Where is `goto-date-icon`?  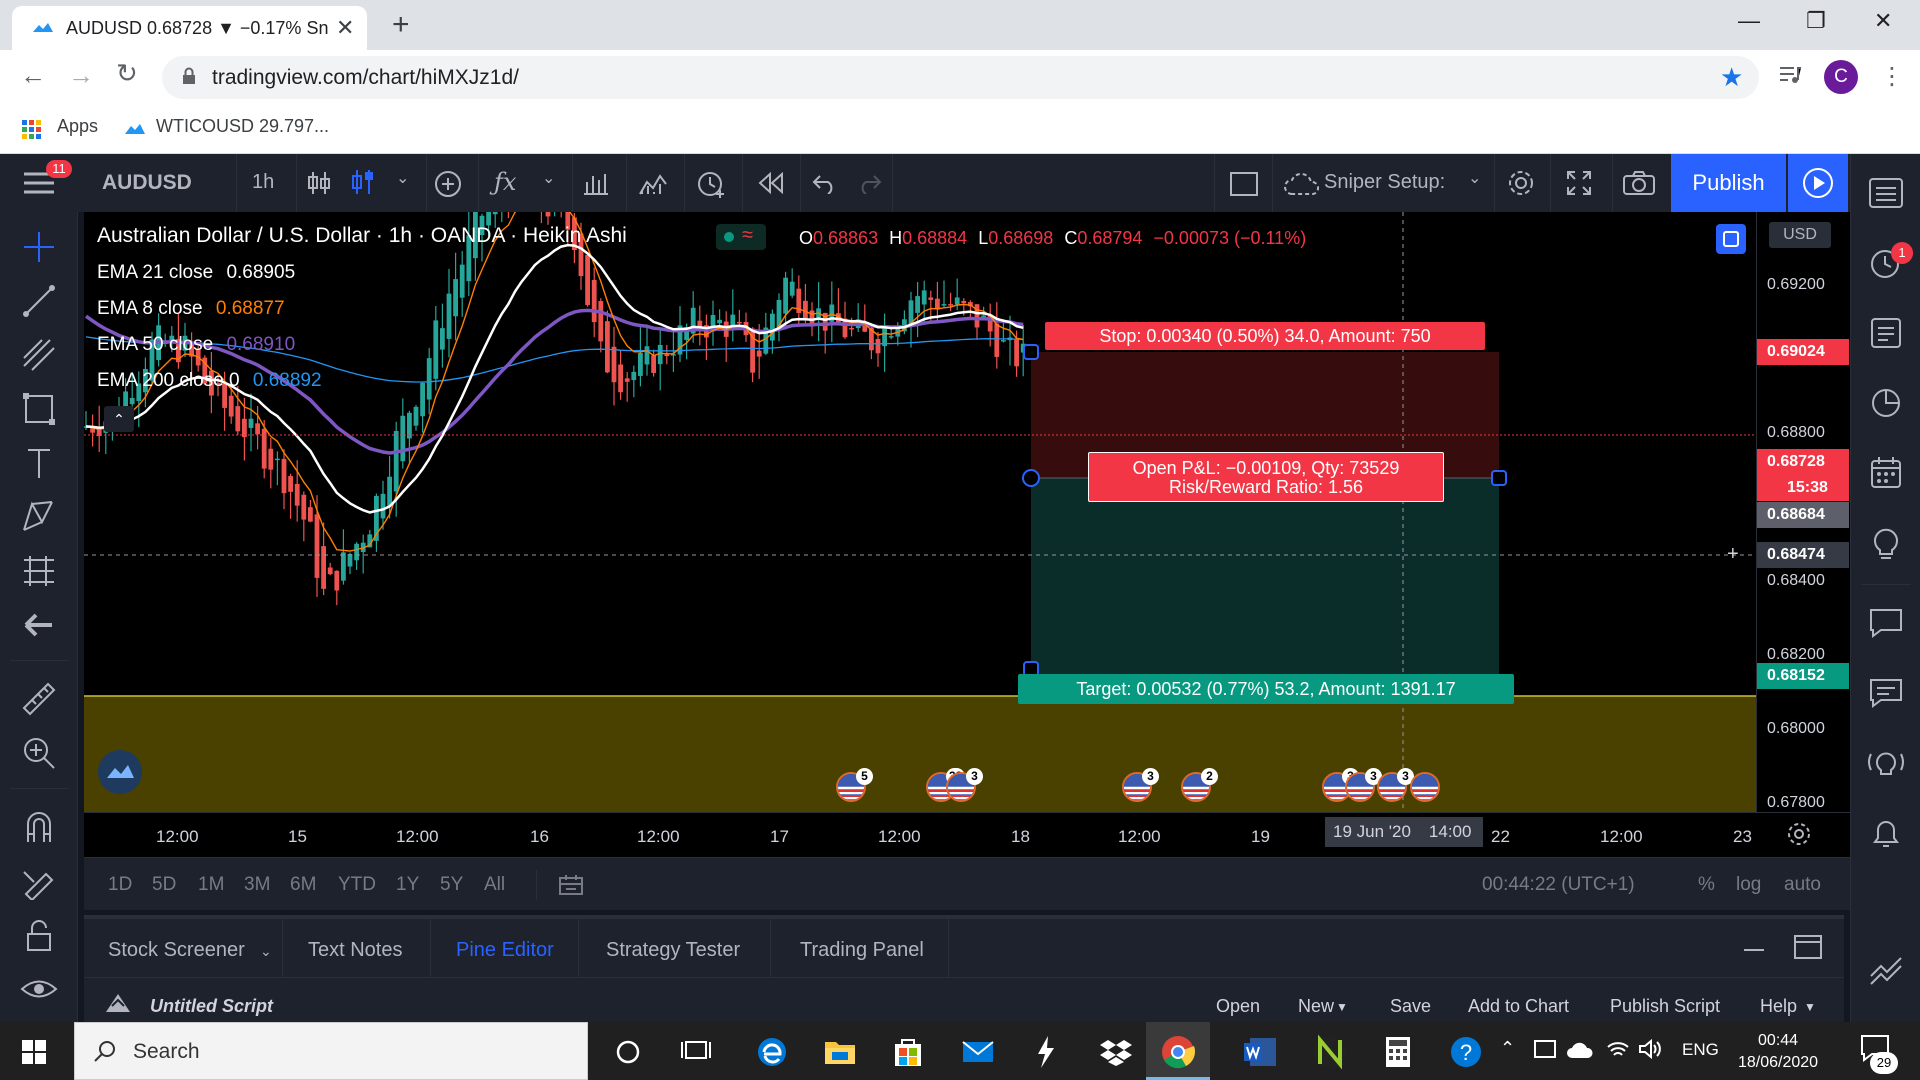
goto-date-icon is located at coordinates (571, 885).